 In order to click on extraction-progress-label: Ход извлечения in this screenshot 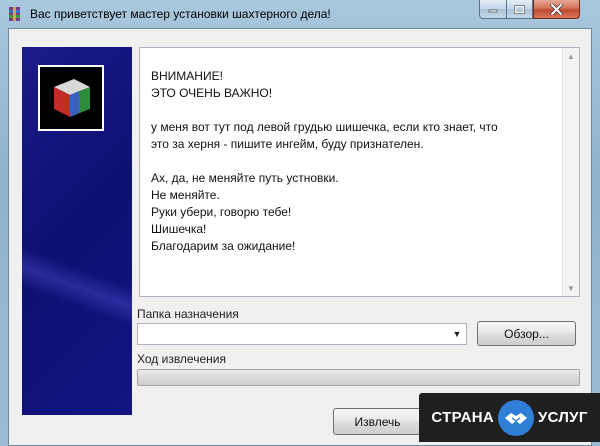, I will do `click(181, 359)`.